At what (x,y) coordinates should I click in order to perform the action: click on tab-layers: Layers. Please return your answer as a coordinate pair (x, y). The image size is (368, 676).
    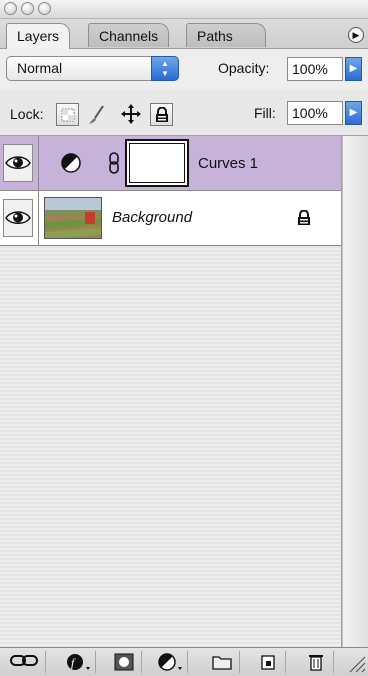
    Looking at the image, I should click on (38, 36).